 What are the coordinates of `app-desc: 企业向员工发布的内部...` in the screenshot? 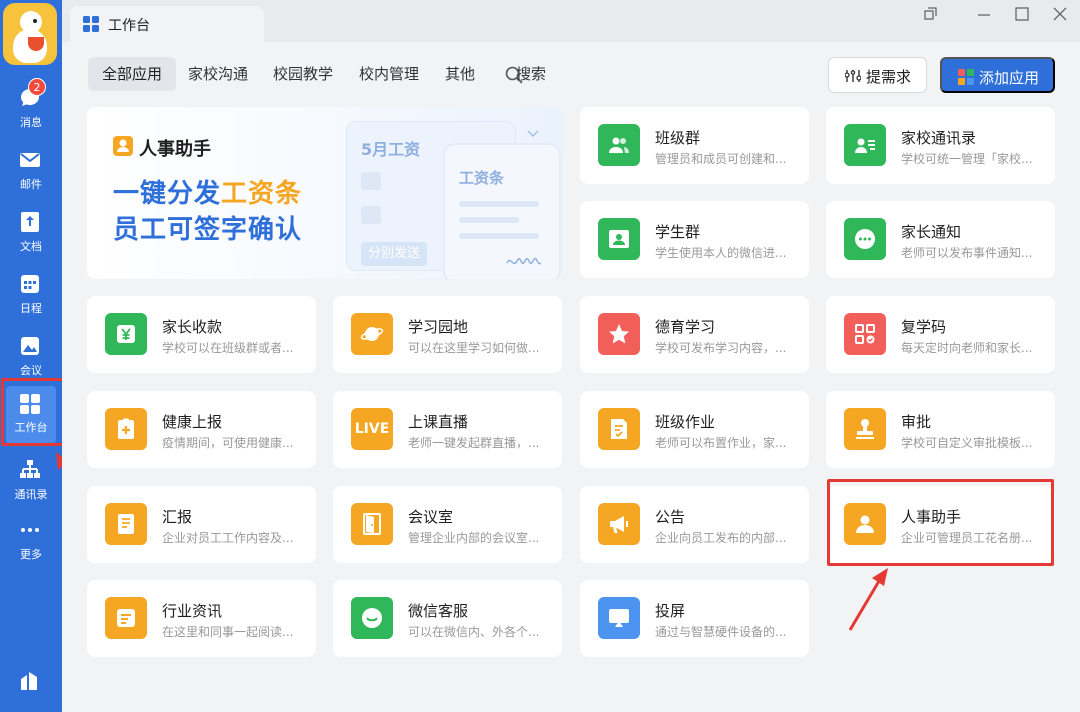 It's located at (721, 538).